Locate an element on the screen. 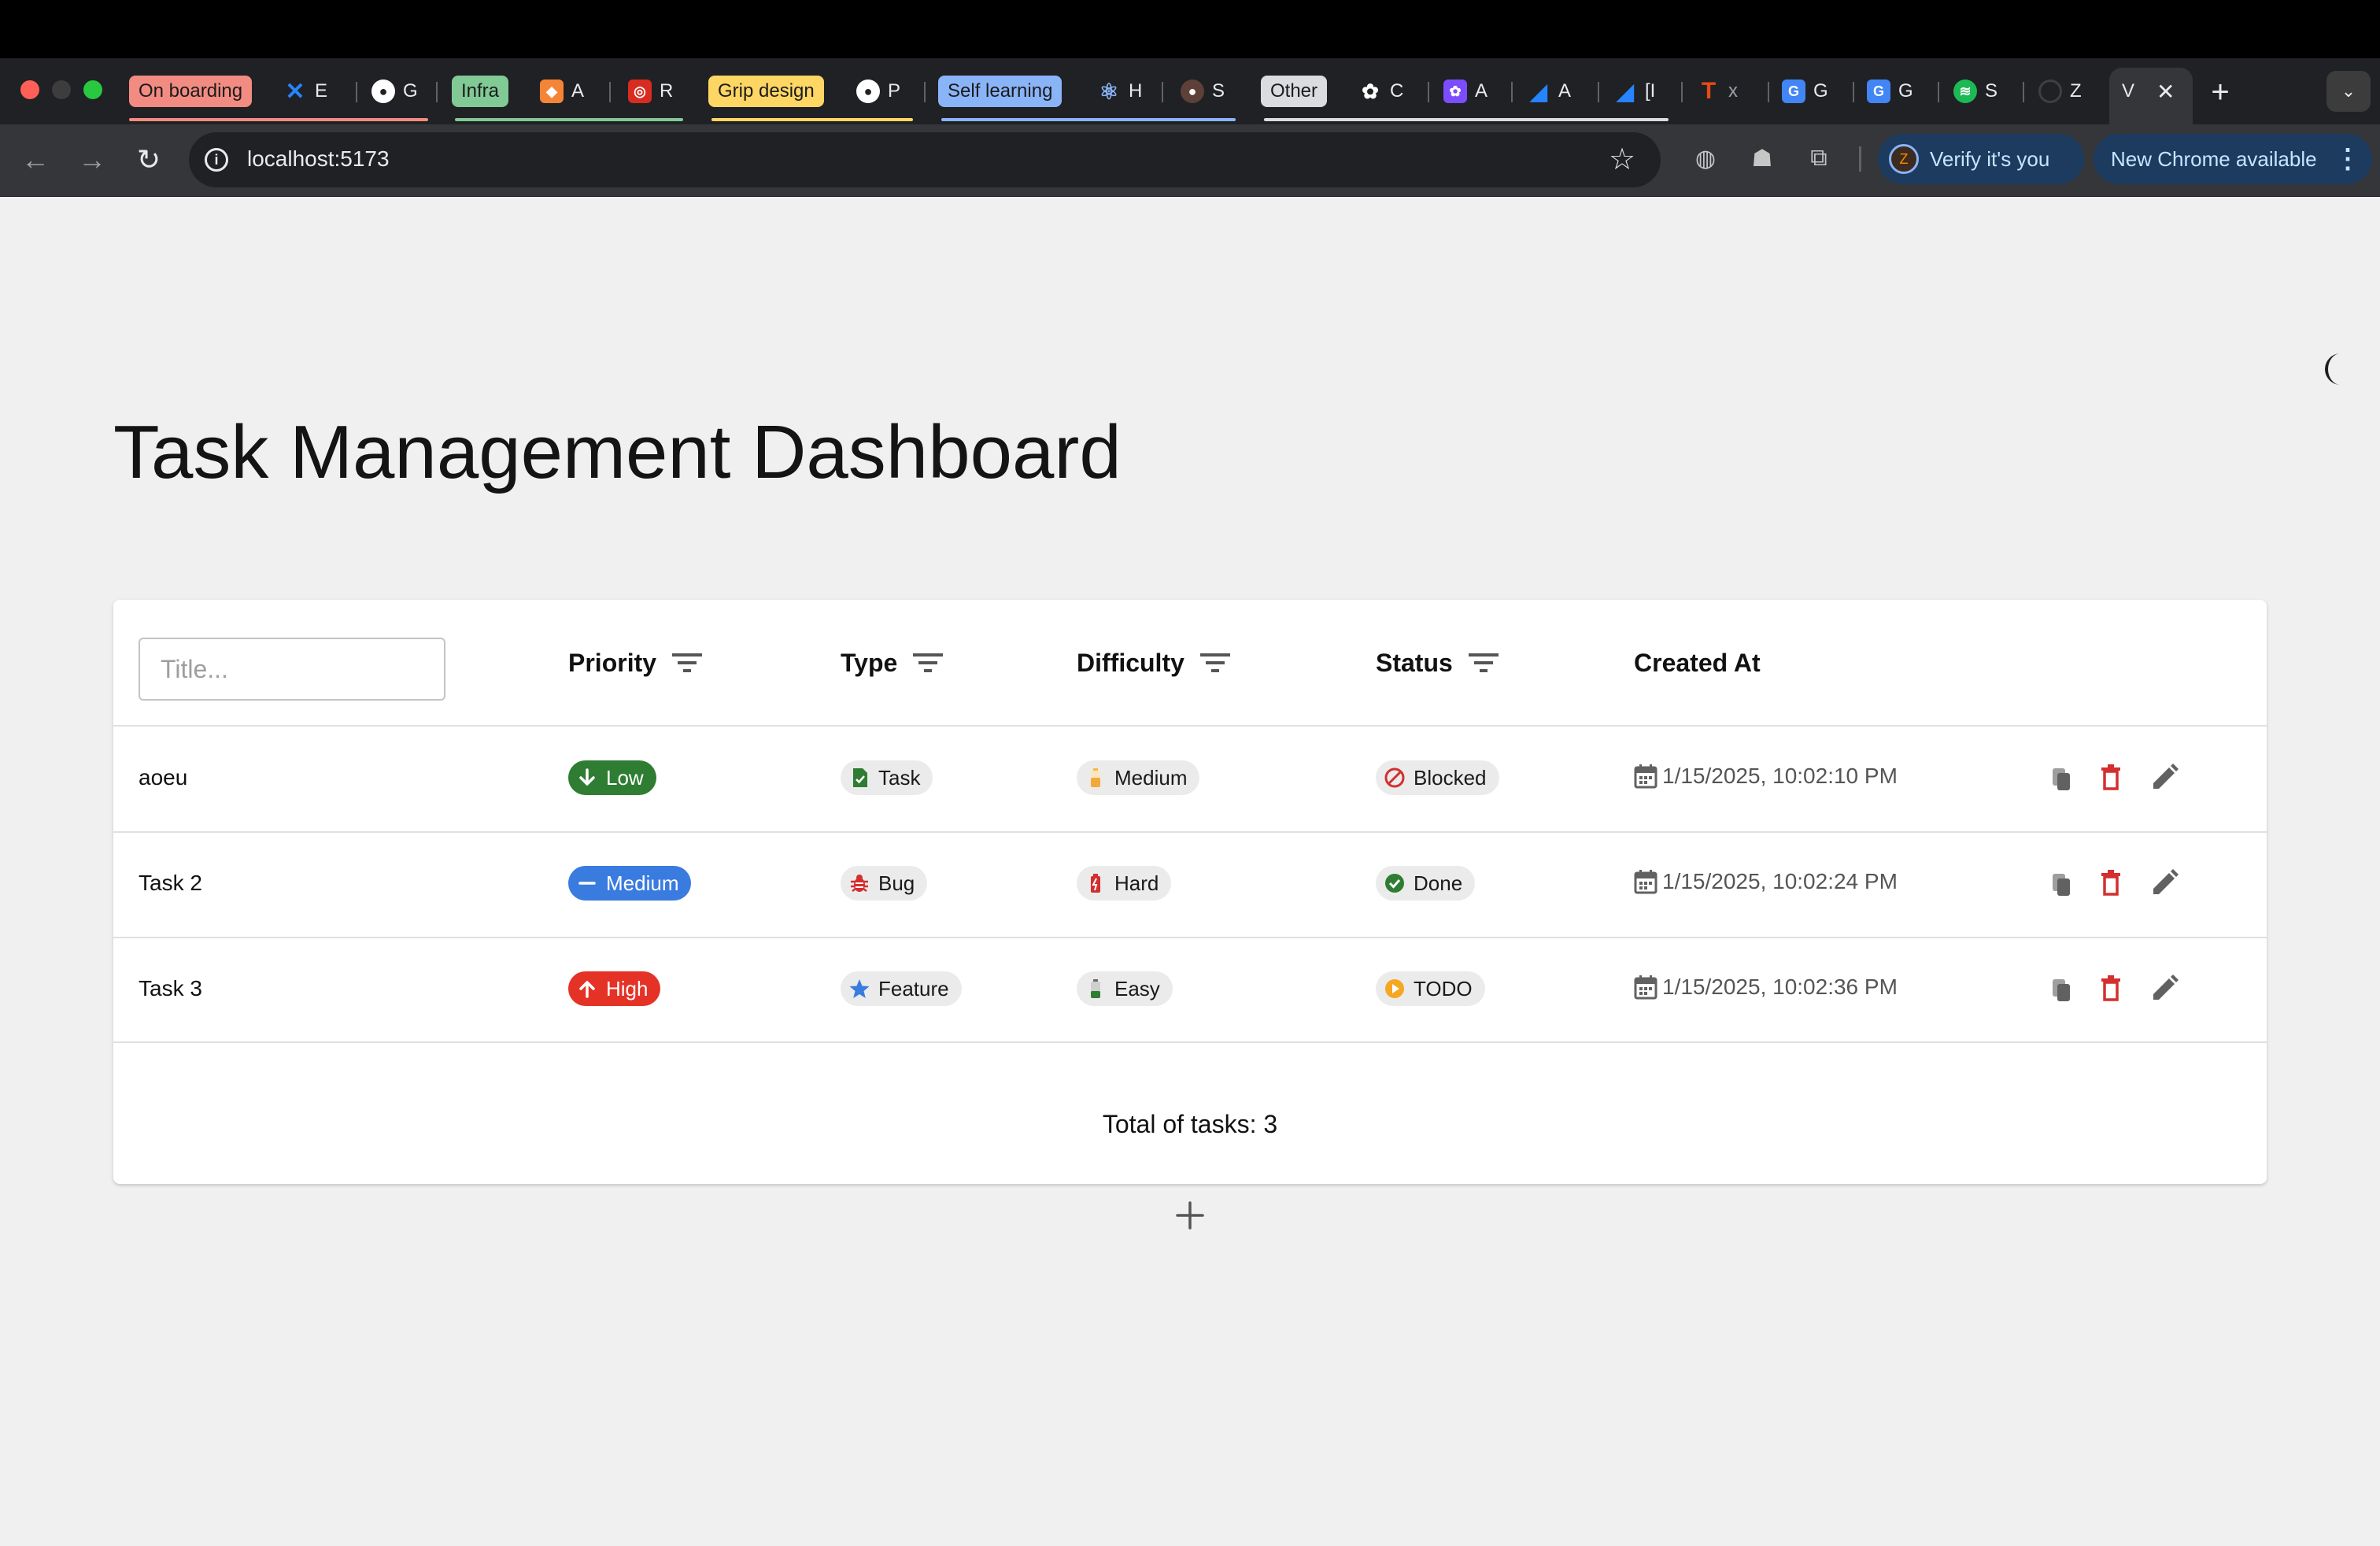 This screenshot has width=2380, height=1546. priority-chip: High is located at coordinates (614, 988).